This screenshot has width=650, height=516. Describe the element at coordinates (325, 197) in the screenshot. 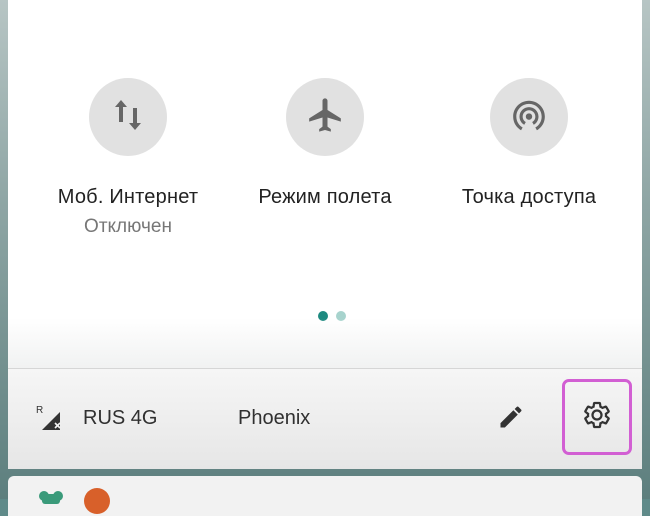

I see `tile-airplane-label: Режим полета` at that location.